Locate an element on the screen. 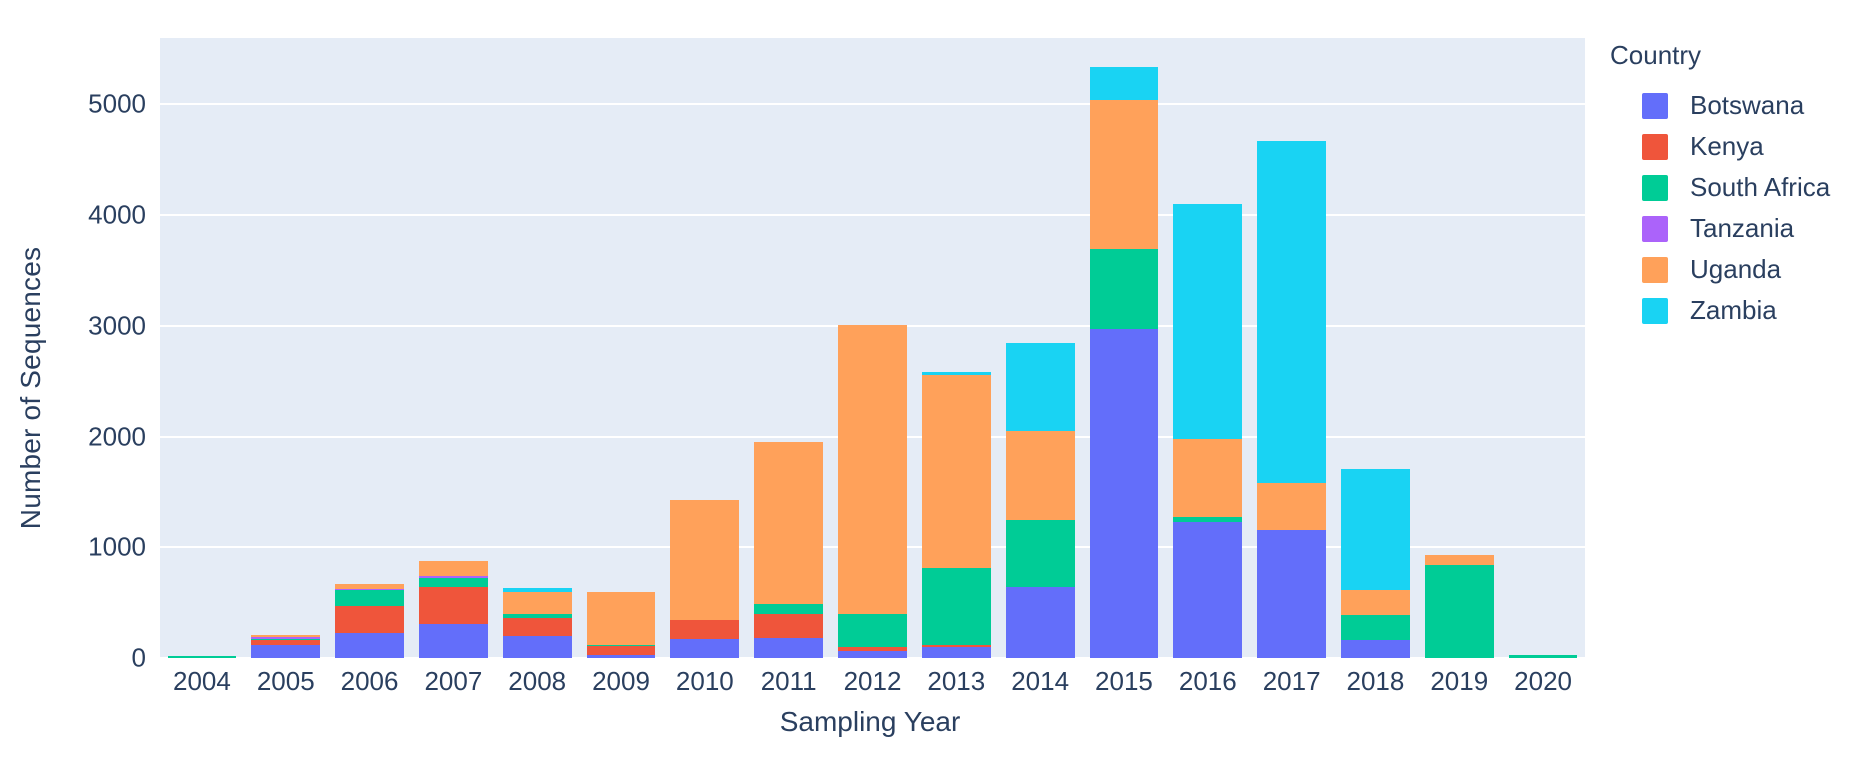  y-tick-label: 4000 is located at coordinates (117, 214).